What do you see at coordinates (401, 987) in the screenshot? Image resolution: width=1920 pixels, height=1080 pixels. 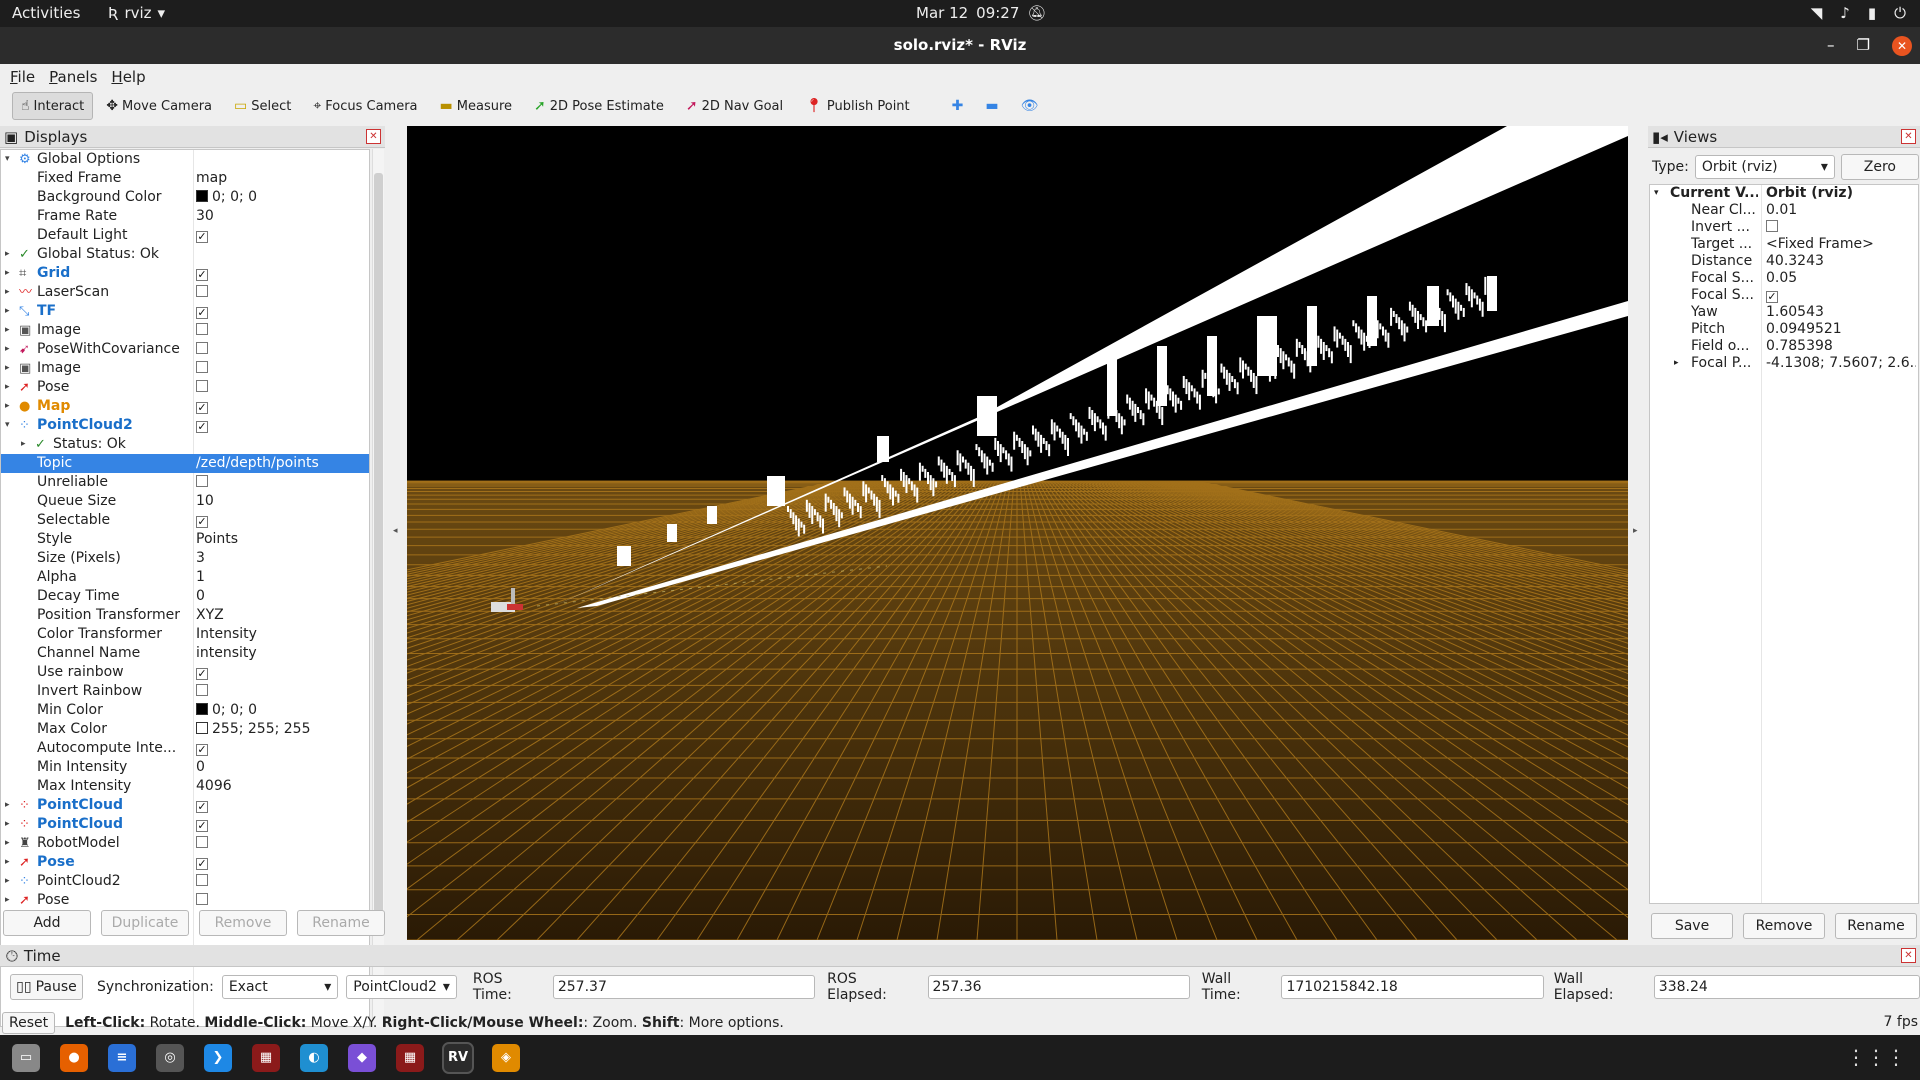 I see `sync-source-select: PointCloud2 ▾` at bounding box center [401, 987].